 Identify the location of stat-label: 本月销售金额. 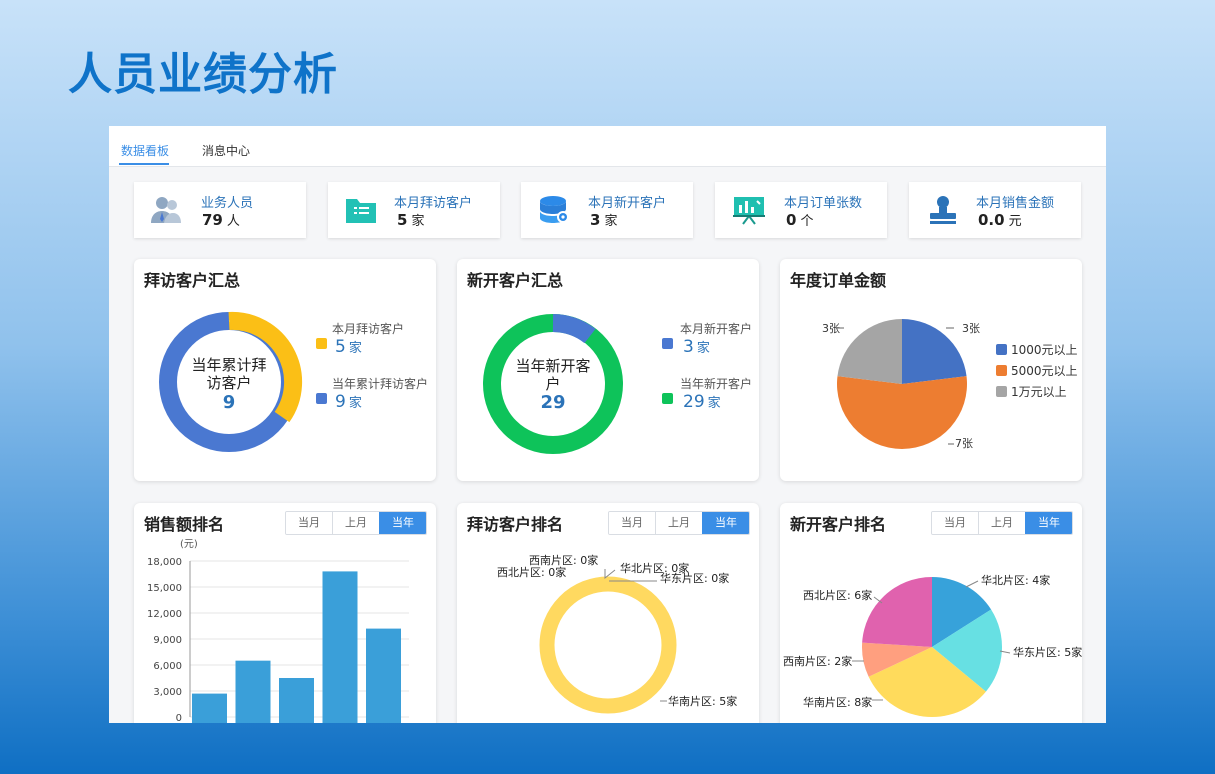
(1015, 203).